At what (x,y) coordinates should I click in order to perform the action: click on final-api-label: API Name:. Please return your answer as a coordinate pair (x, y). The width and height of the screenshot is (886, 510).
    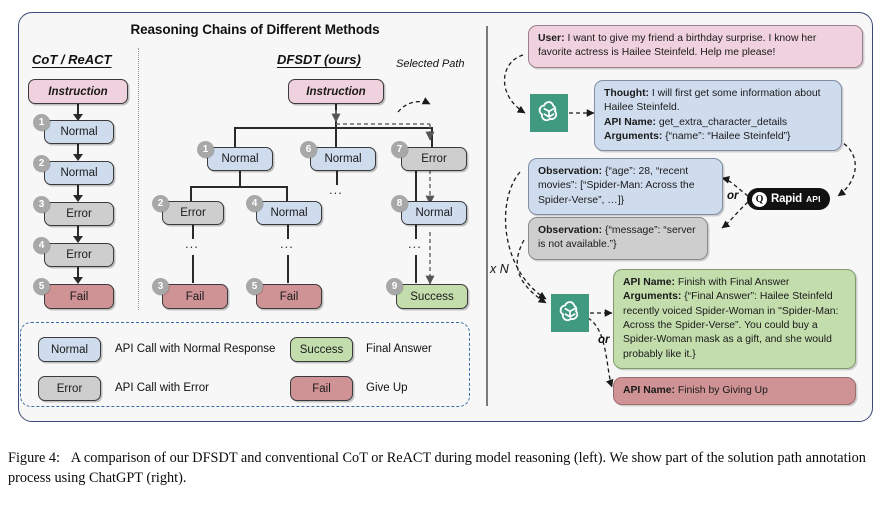
    Looking at the image, I should click on (649, 282).